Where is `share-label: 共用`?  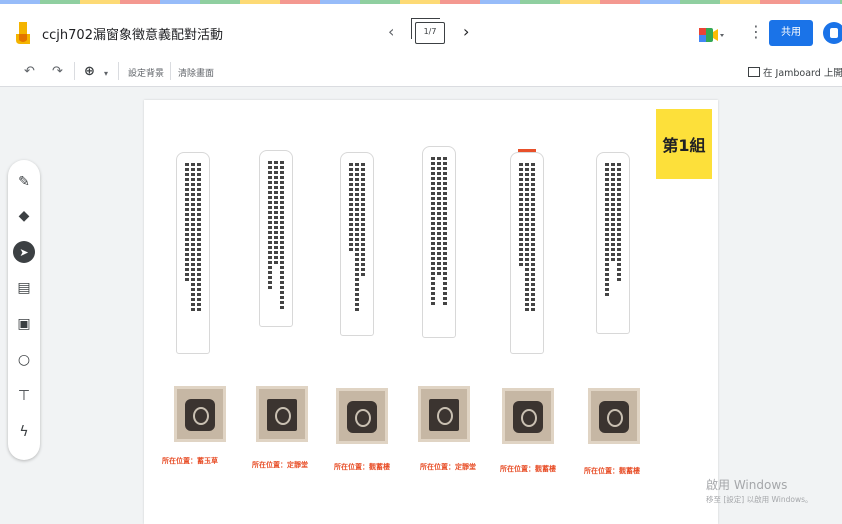 share-label: 共用 is located at coordinates (791, 32).